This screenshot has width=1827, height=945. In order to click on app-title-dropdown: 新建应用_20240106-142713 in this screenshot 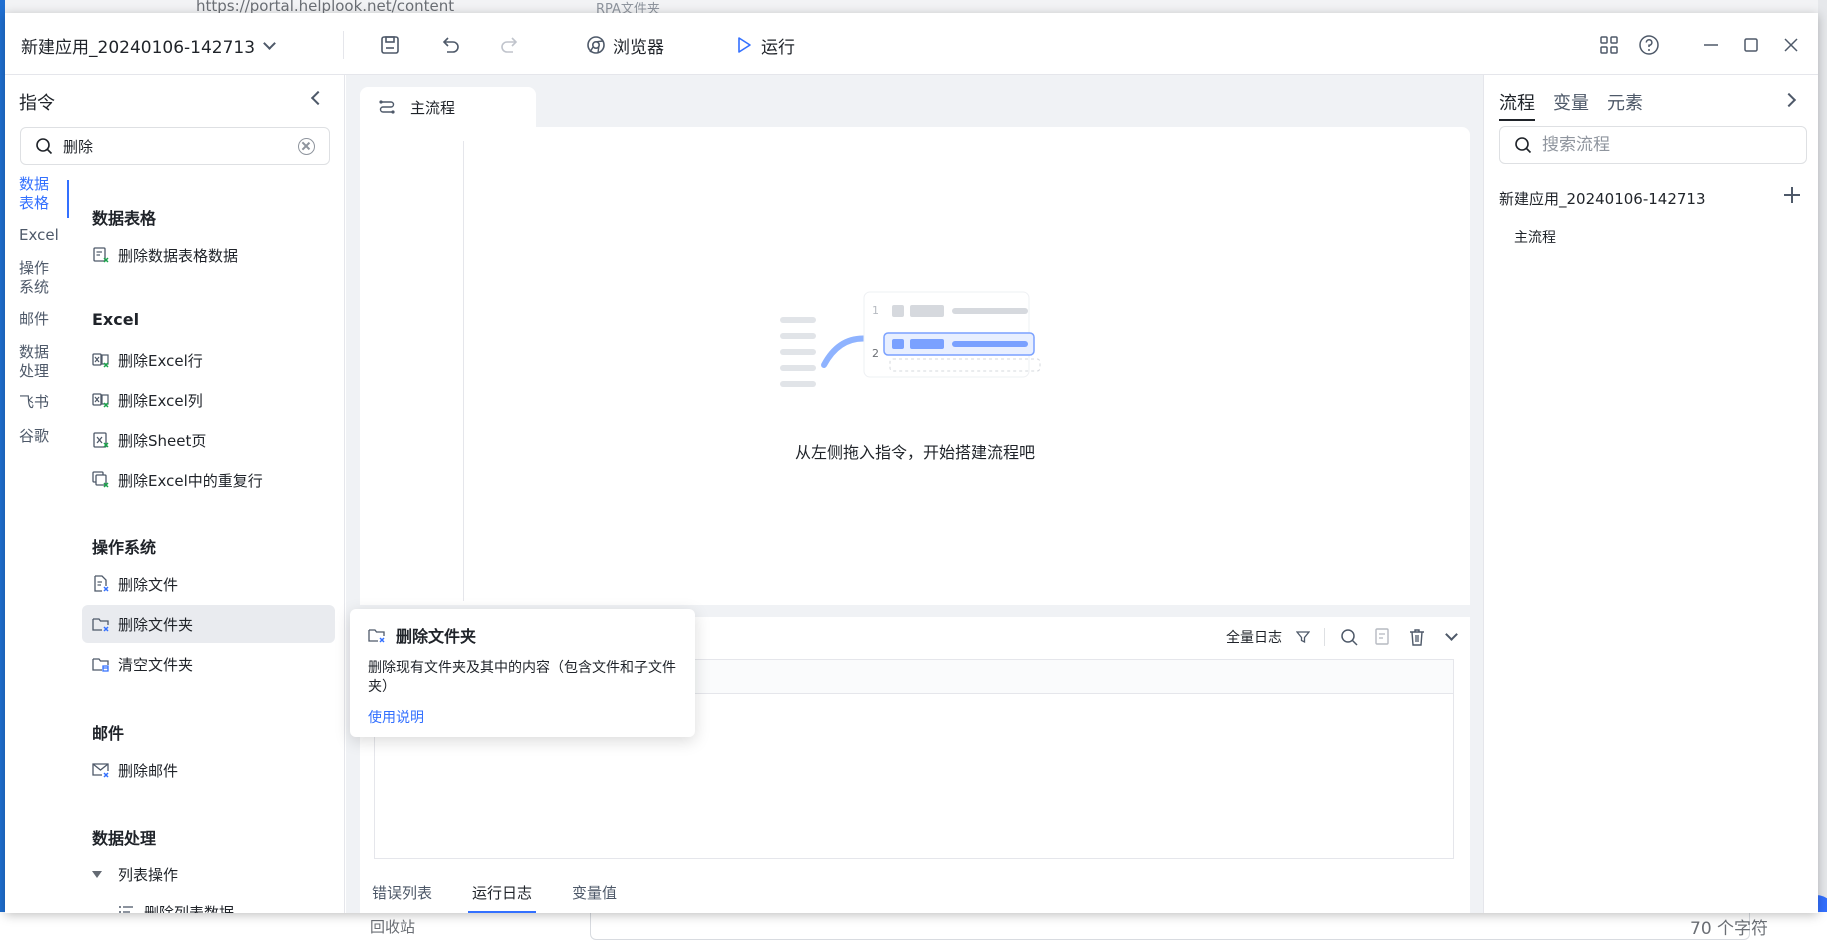, I will do `click(148, 45)`.